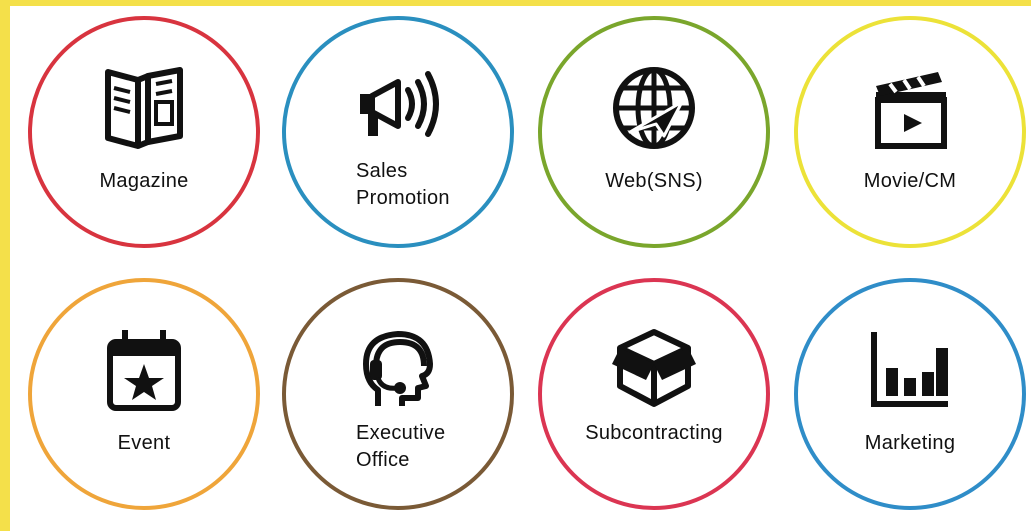 Image resolution: width=1031 pixels, height=531 pixels. I want to click on service-label: Subcontracting, so click(654, 433).